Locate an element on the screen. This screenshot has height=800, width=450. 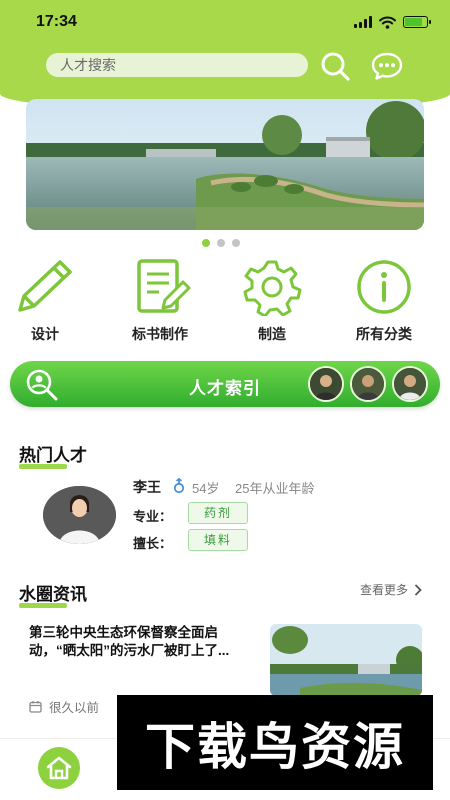
skill-label: 擅长： is located at coordinates (153, 543).